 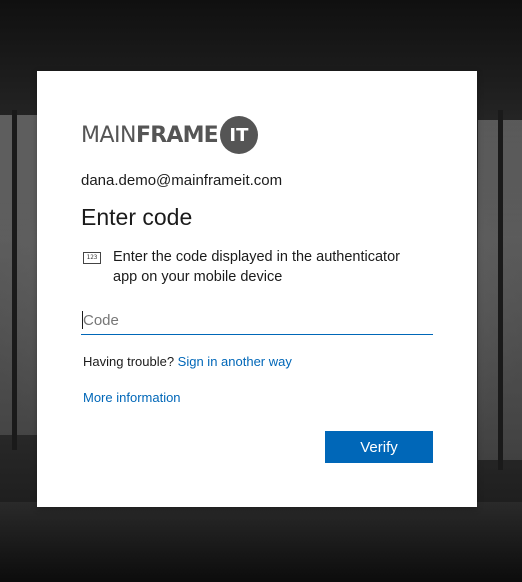 I want to click on page-title: Enter code, so click(x=137, y=217).